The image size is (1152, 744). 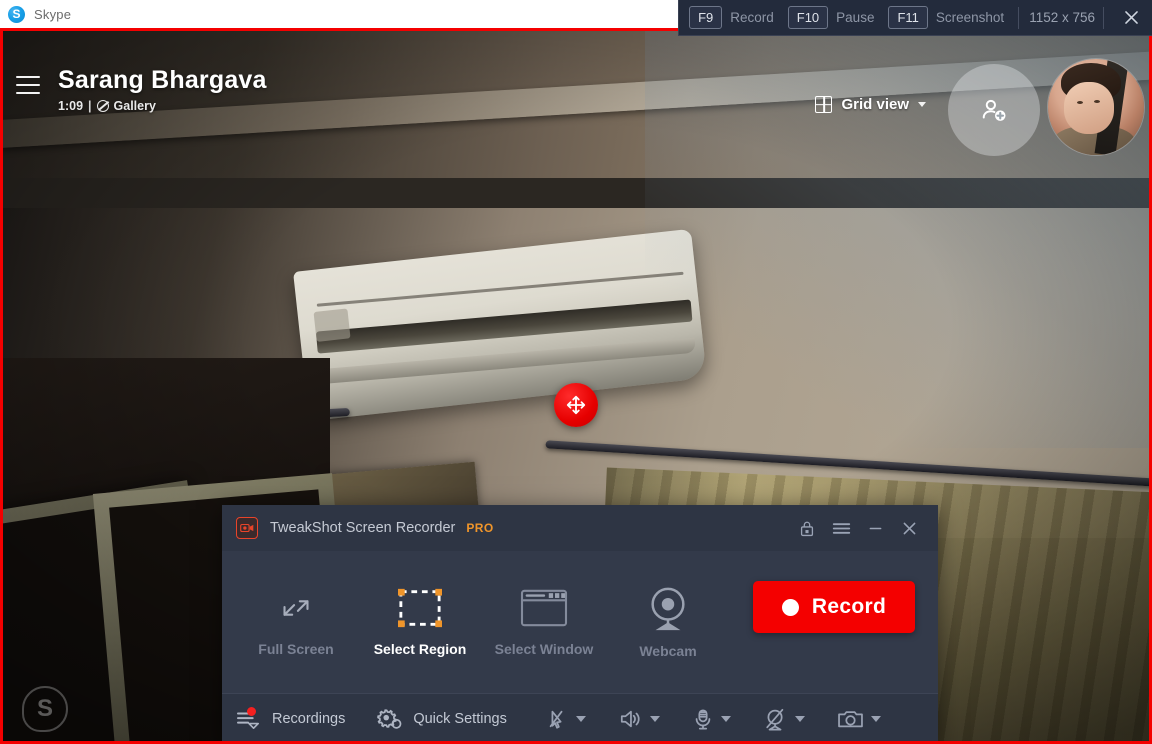 What do you see at coordinates (565, 719) in the screenshot?
I see `cursor-effects-button` at bounding box center [565, 719].